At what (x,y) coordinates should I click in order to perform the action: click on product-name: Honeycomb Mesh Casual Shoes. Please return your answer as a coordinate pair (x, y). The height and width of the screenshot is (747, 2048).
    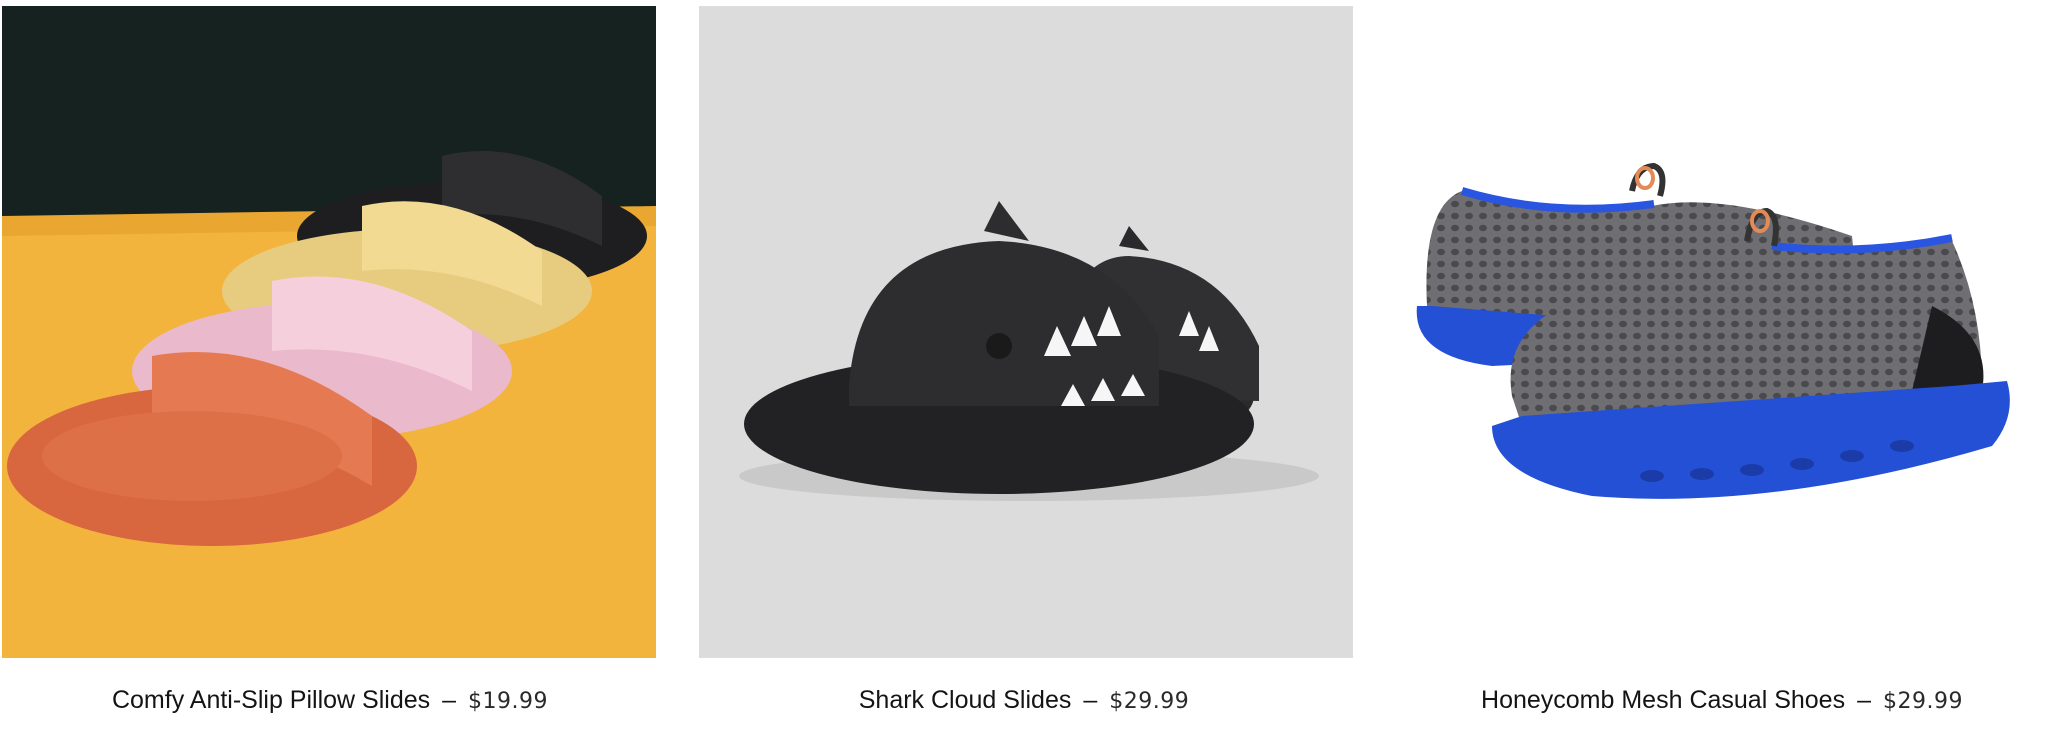
    Looking at the image, I should click on (1663, 700).